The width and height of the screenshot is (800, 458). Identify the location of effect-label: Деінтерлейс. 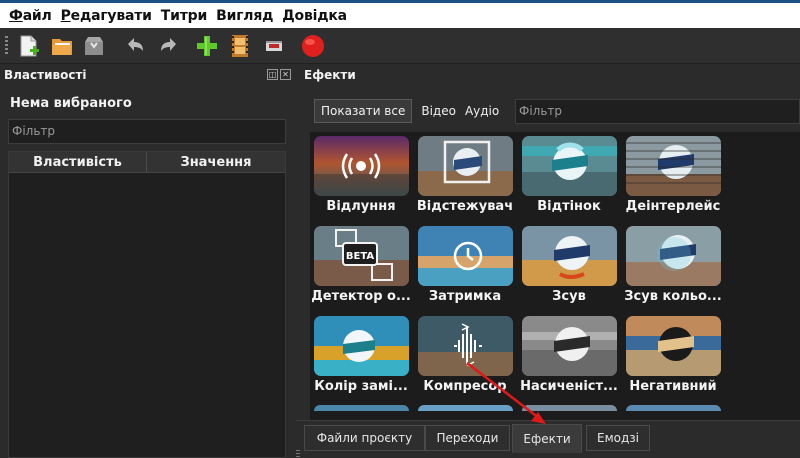
(673, 206).